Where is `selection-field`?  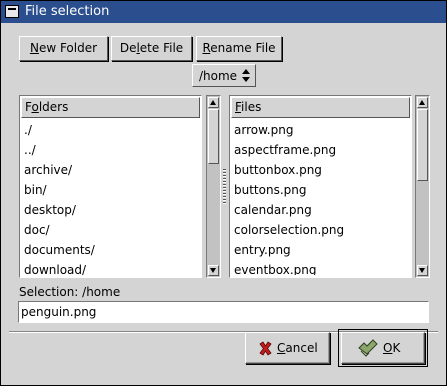
selection-field is located at coordinates (223, 312).